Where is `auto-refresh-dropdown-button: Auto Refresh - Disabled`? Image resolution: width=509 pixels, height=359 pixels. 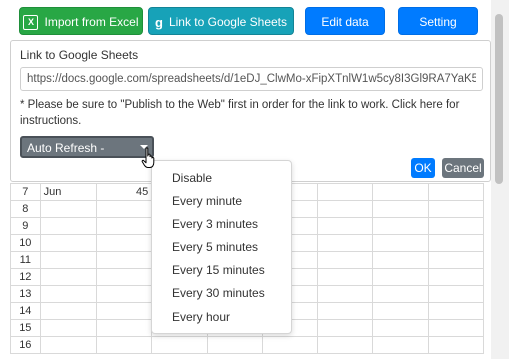
auto-refresh-dropdown-button: Auto Refresh - Disabled is located at coordinates (87, 155).